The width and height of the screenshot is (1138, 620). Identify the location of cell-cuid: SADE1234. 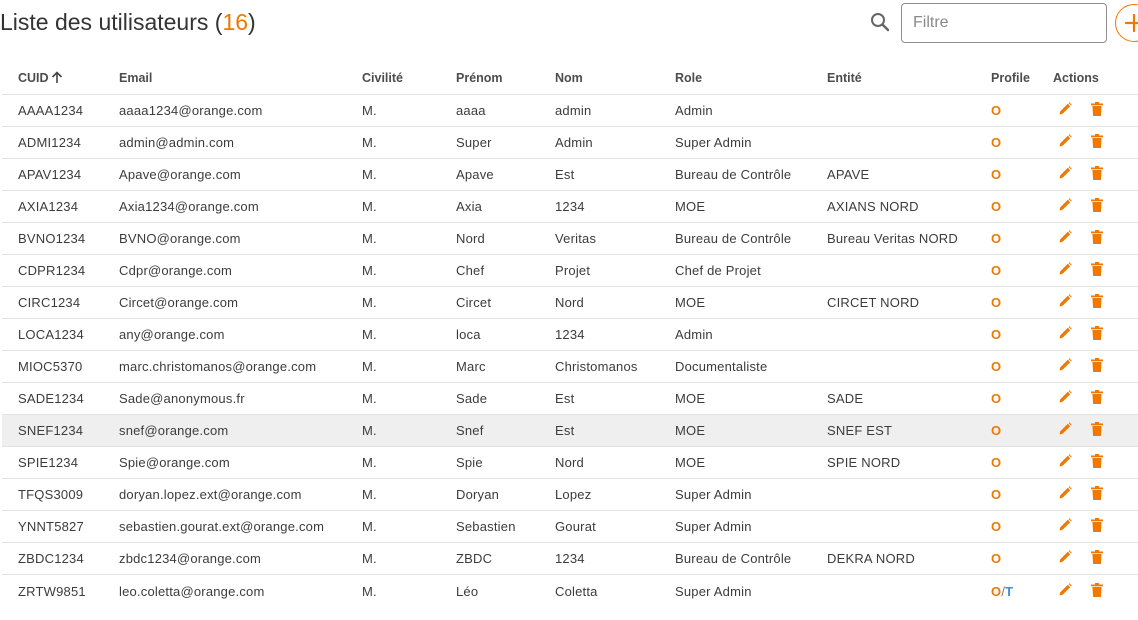
(52, 398).